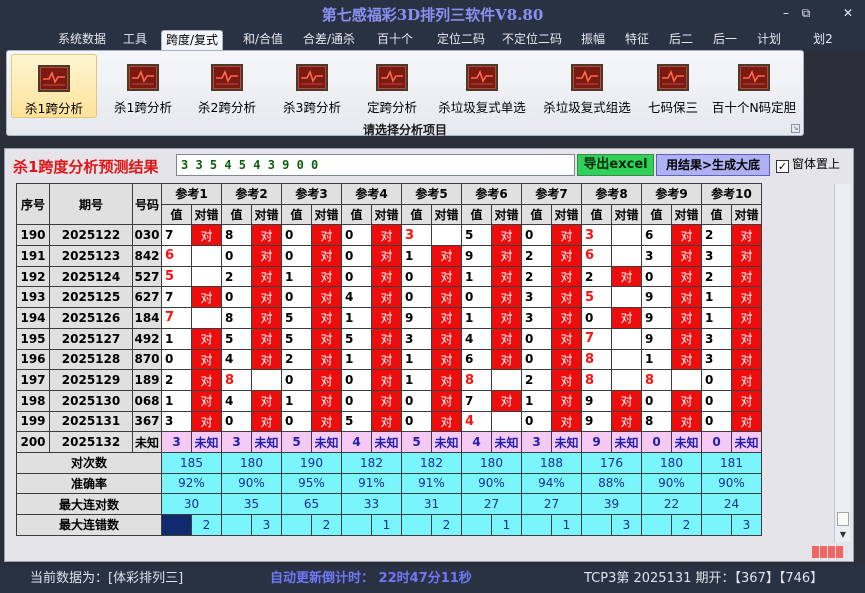 This screenshot has height=593, width=865. Describe the element at coordinates (848, 13) in the screenshot. I see `close-button: ✕` at that location.